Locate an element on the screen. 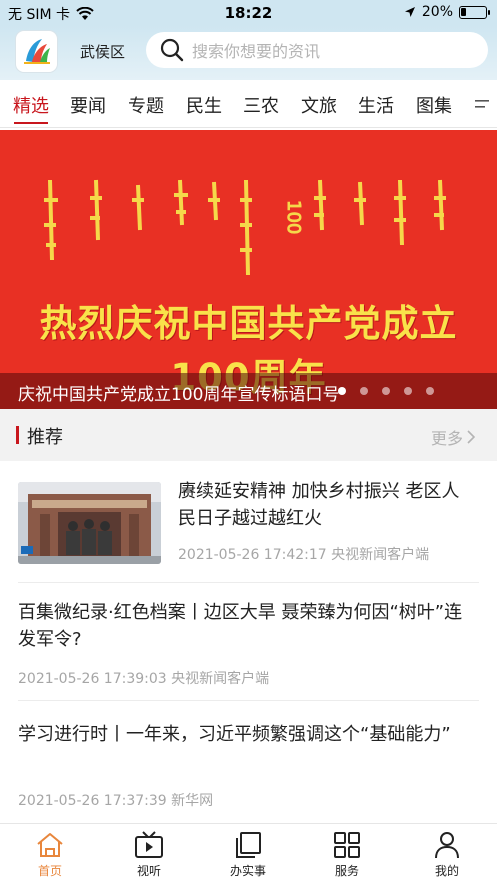  svg-text: 100 is located at coordinates (293, 217).